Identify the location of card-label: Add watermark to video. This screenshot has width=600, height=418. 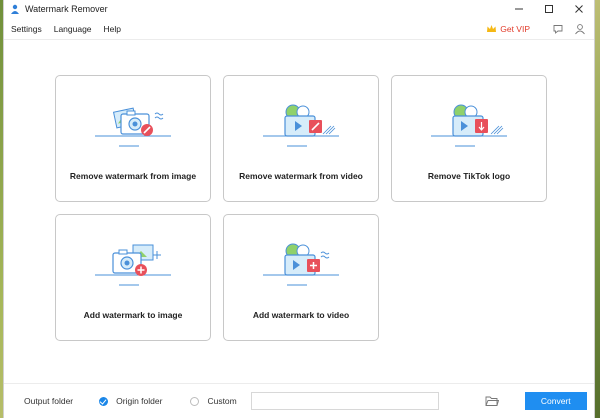
(301, 315).